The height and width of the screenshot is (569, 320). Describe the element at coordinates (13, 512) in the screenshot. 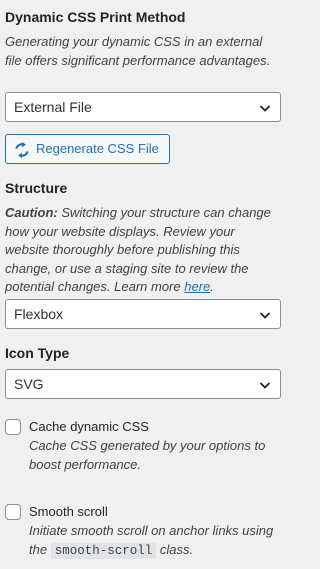

I see `smooth-scroll-checkbox` at that location.